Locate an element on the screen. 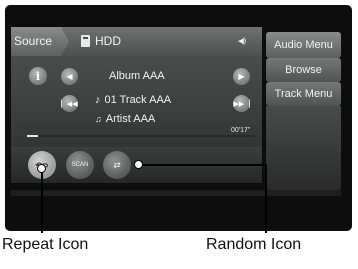 Image resolution: width=358 pixels, height=269 pixels. artist-name: Artist AAA is located at coordinates (130, 119).